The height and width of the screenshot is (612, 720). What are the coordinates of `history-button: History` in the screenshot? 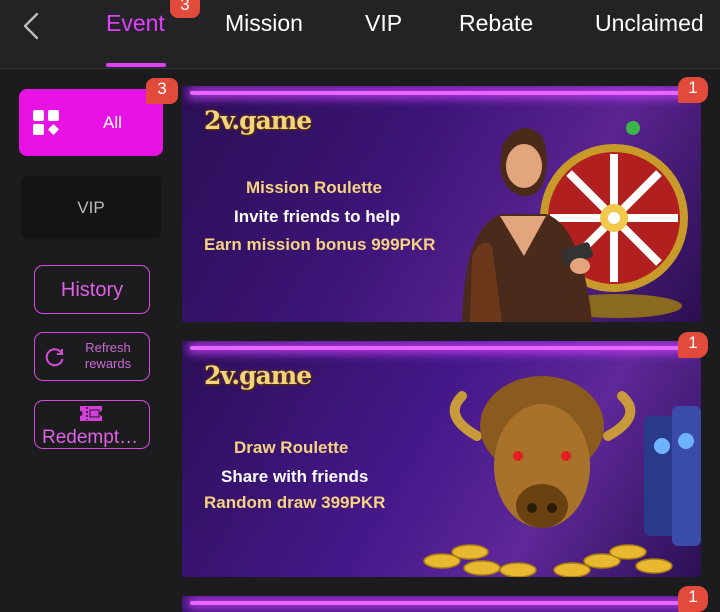 It's located at (92, 289).